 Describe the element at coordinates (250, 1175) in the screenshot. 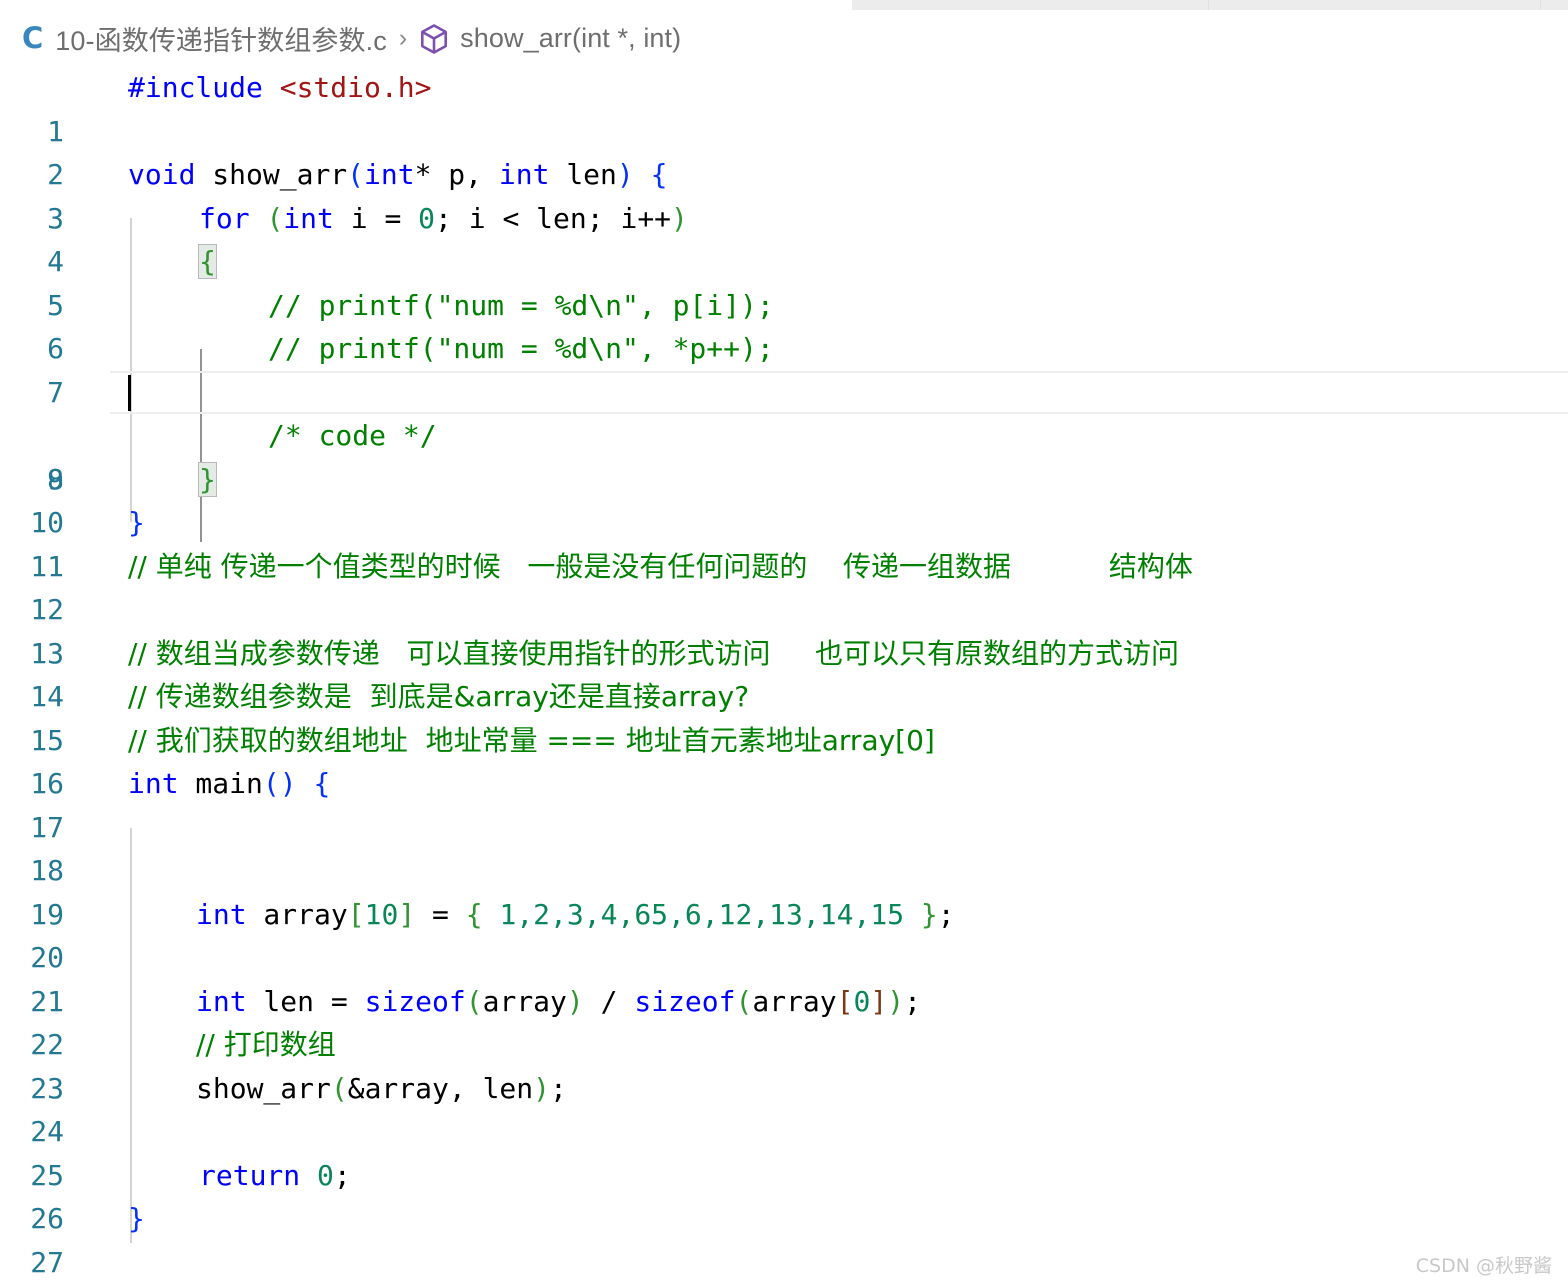

I see `token-keyword-return: return` at that location.